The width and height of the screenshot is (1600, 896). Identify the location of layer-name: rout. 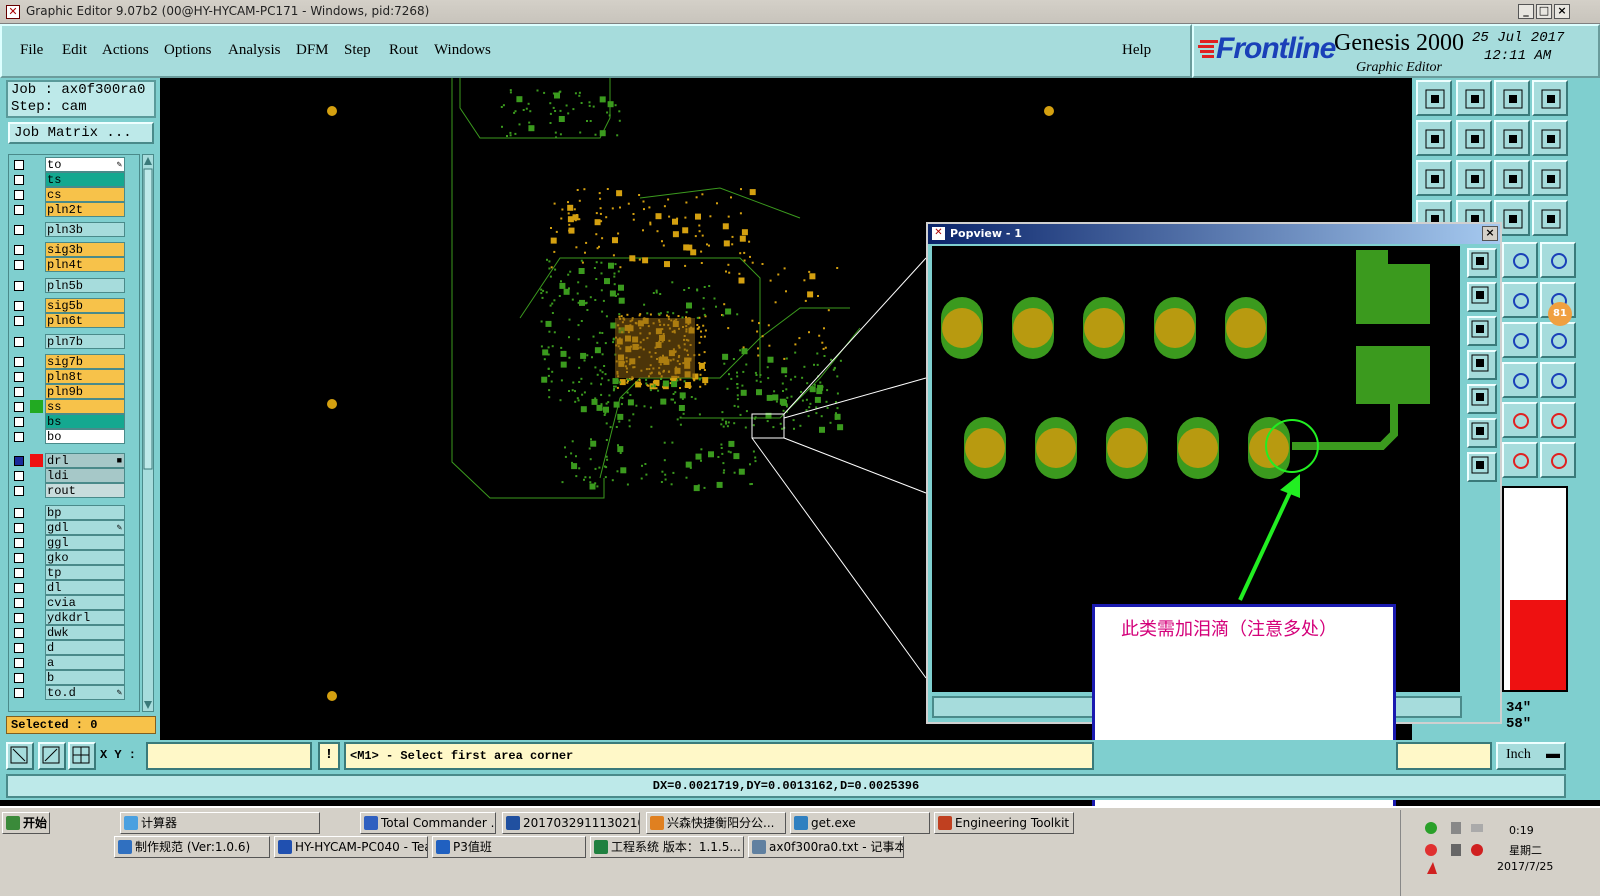
(85, 490).